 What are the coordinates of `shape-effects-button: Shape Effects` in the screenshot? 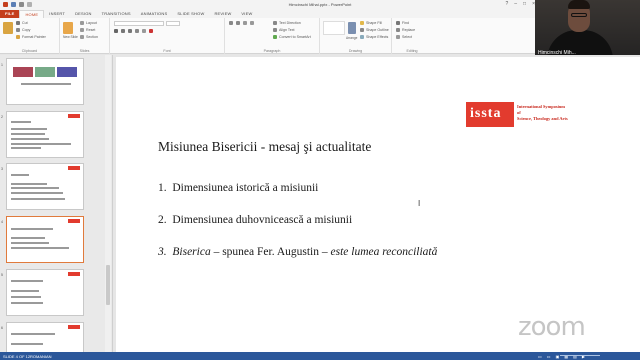 It's located at (374, 37).